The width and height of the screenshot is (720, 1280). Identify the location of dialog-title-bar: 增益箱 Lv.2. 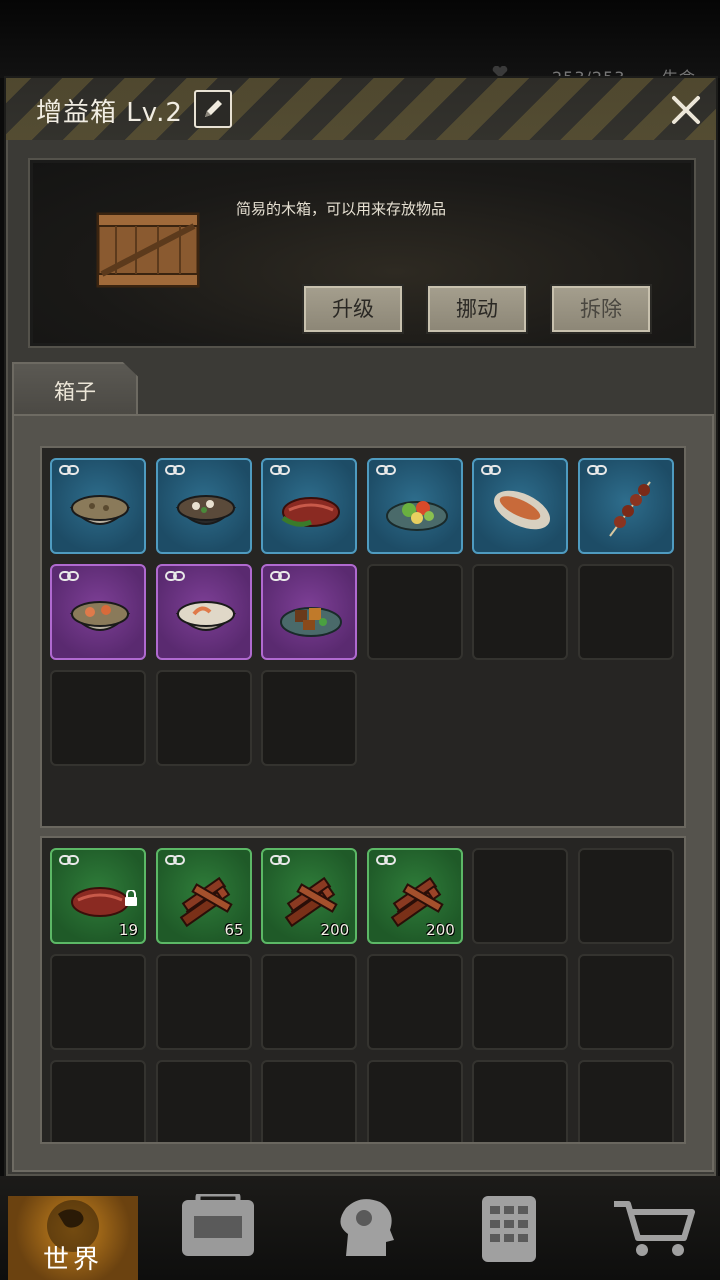
(361, 109).